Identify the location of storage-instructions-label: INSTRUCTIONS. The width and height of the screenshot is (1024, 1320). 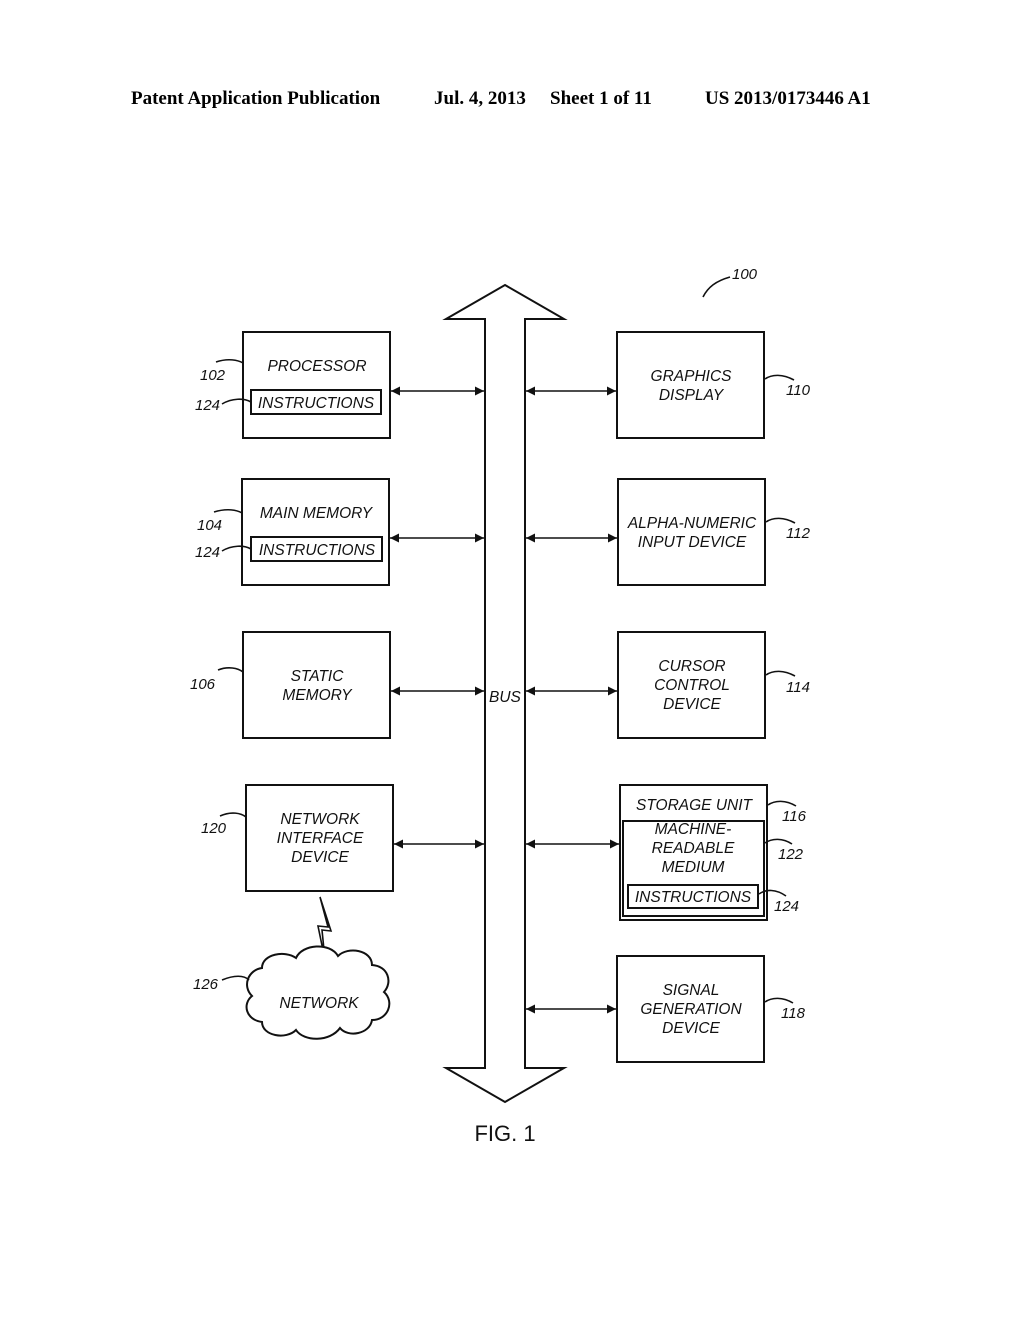
(693, 897).